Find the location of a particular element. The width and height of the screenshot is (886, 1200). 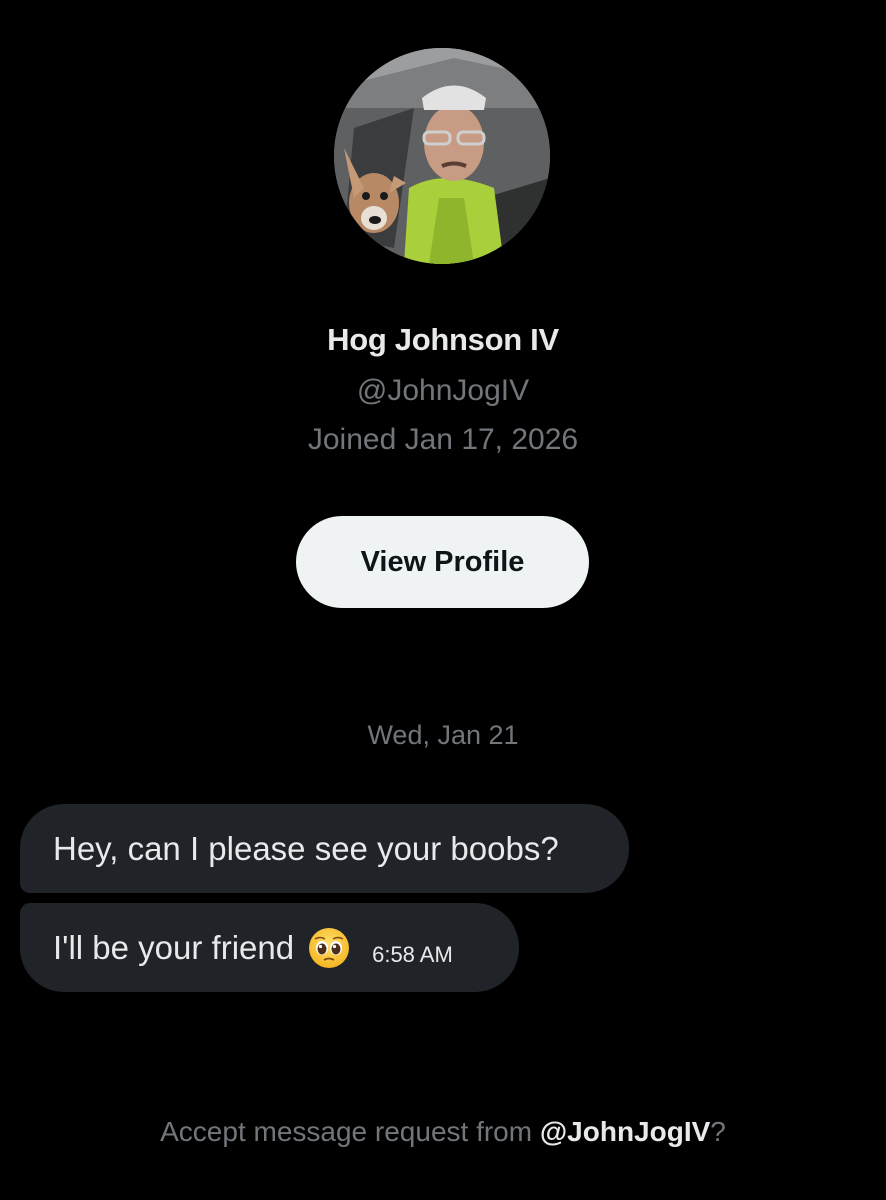

request-prefix: Accept message request from is located at coordinates (350, 1131).